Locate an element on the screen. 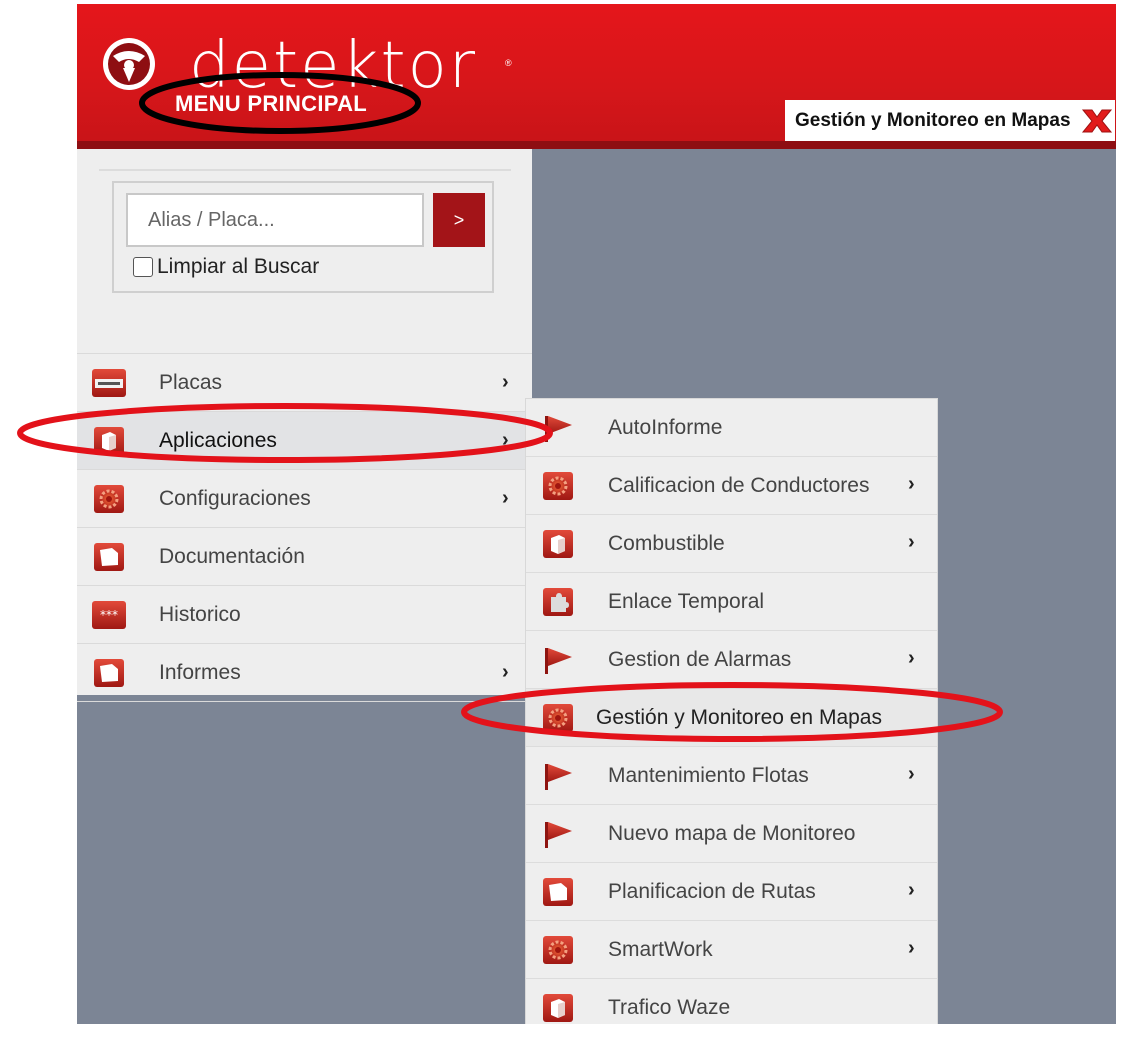  submenu-item-autoinforme: AutoInforme is located at coordinates (731, 428).